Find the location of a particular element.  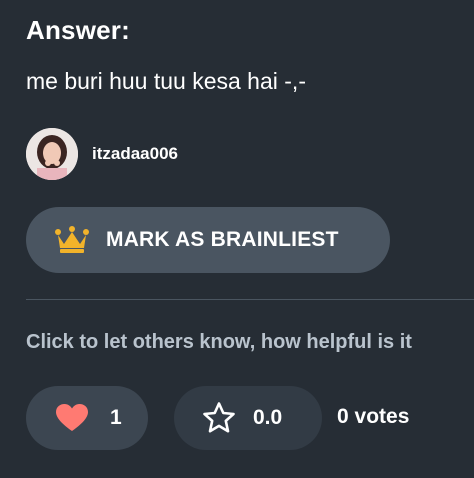

mark-as-brainliest-button: MARK AS BRAINLIEST is located at coordinates (208, 240).